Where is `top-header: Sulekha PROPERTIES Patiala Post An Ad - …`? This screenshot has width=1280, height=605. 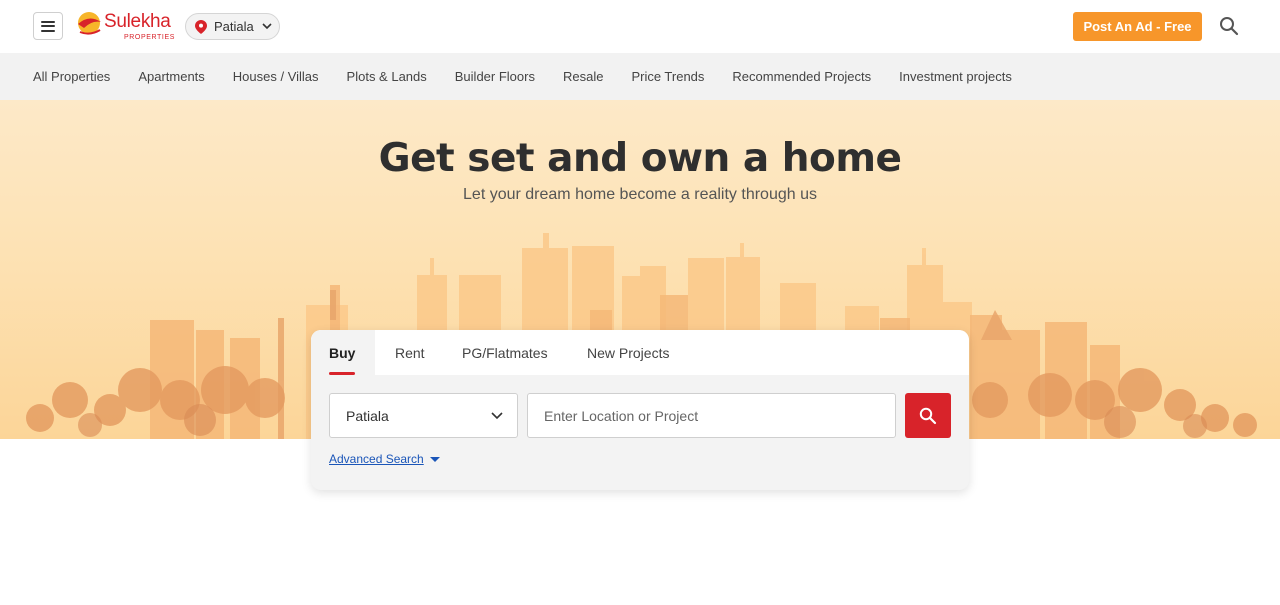
top-header: Sulekha PROPERTIES Patiala Post An Ad - … is located at coordinates (640, 26).